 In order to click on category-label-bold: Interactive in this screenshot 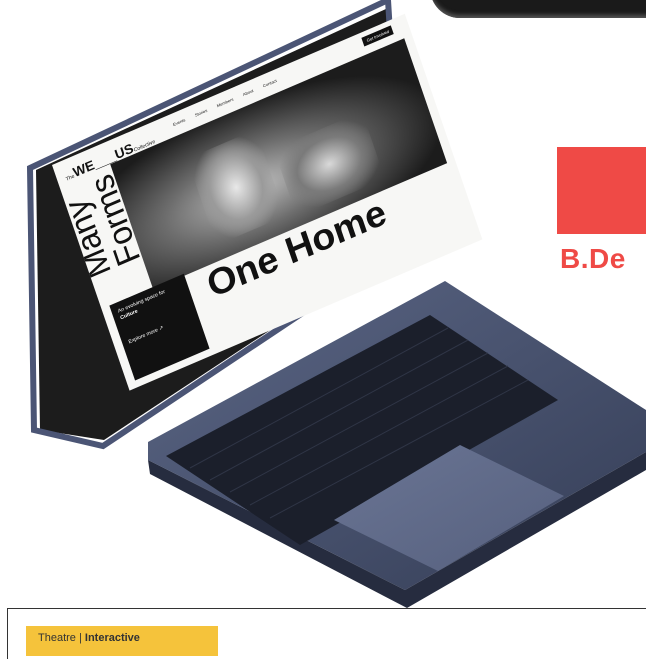, I will do `click(112, 638)`.